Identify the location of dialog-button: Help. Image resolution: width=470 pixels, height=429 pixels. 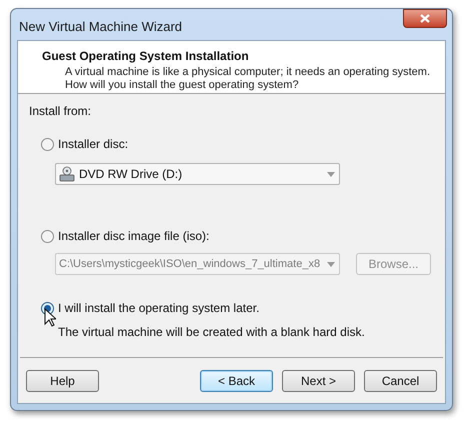
(62, 381).